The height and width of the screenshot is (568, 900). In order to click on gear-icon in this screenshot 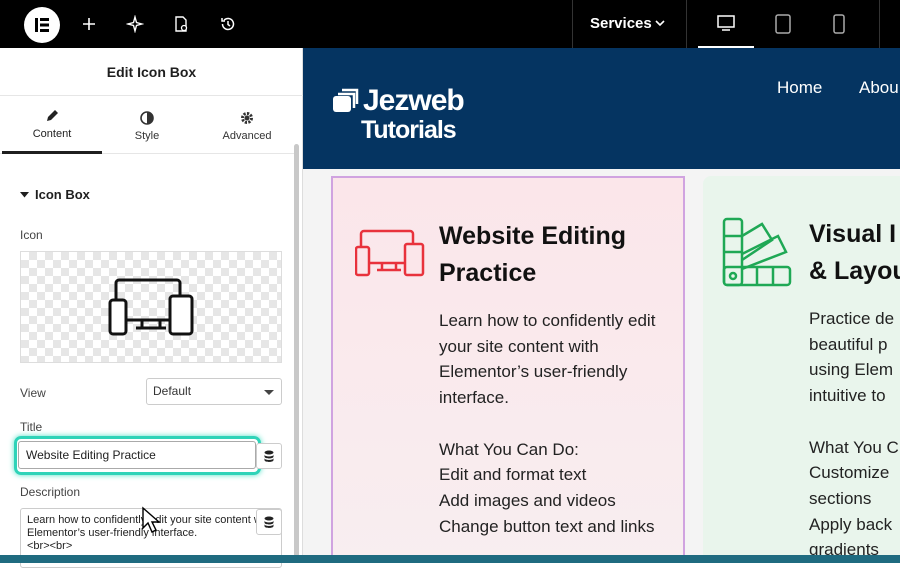, I will do `click(247, 117)`.